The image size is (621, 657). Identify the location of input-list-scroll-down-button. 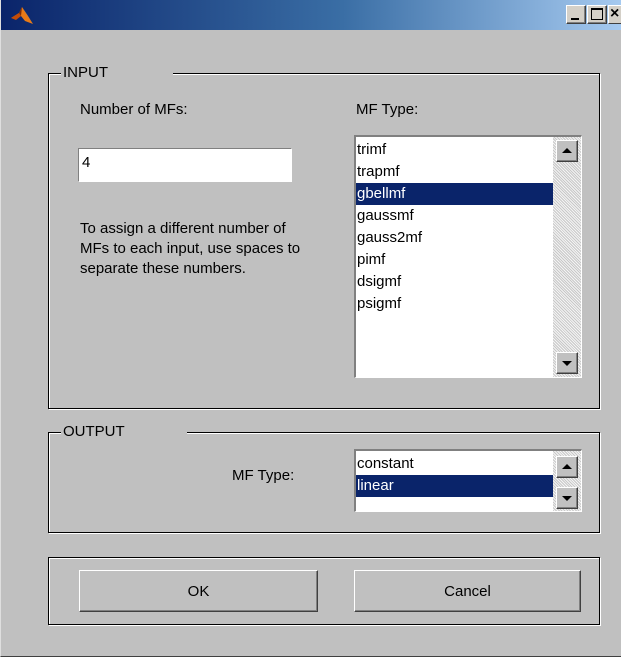
(567, 363).